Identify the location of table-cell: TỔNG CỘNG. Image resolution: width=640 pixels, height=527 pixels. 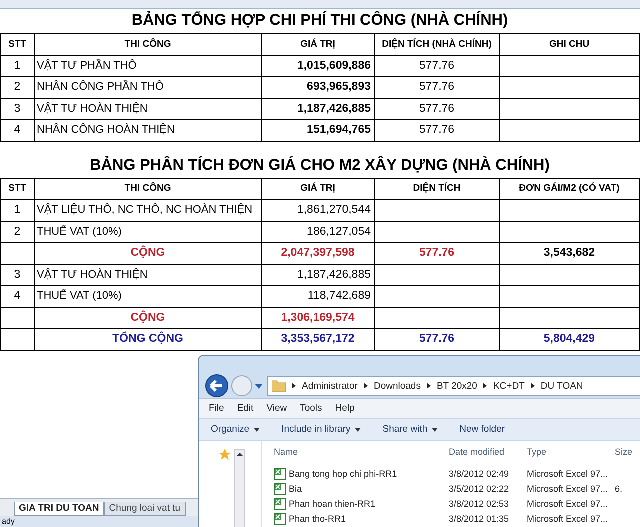
(148, 339).